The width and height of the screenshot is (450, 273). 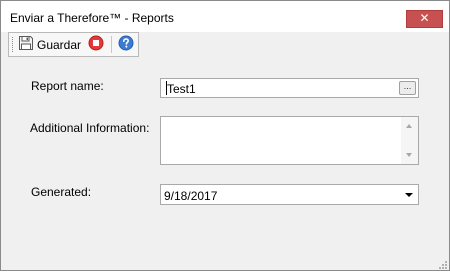 I want to click on toolbar-grip, so click(x=13, y=44).